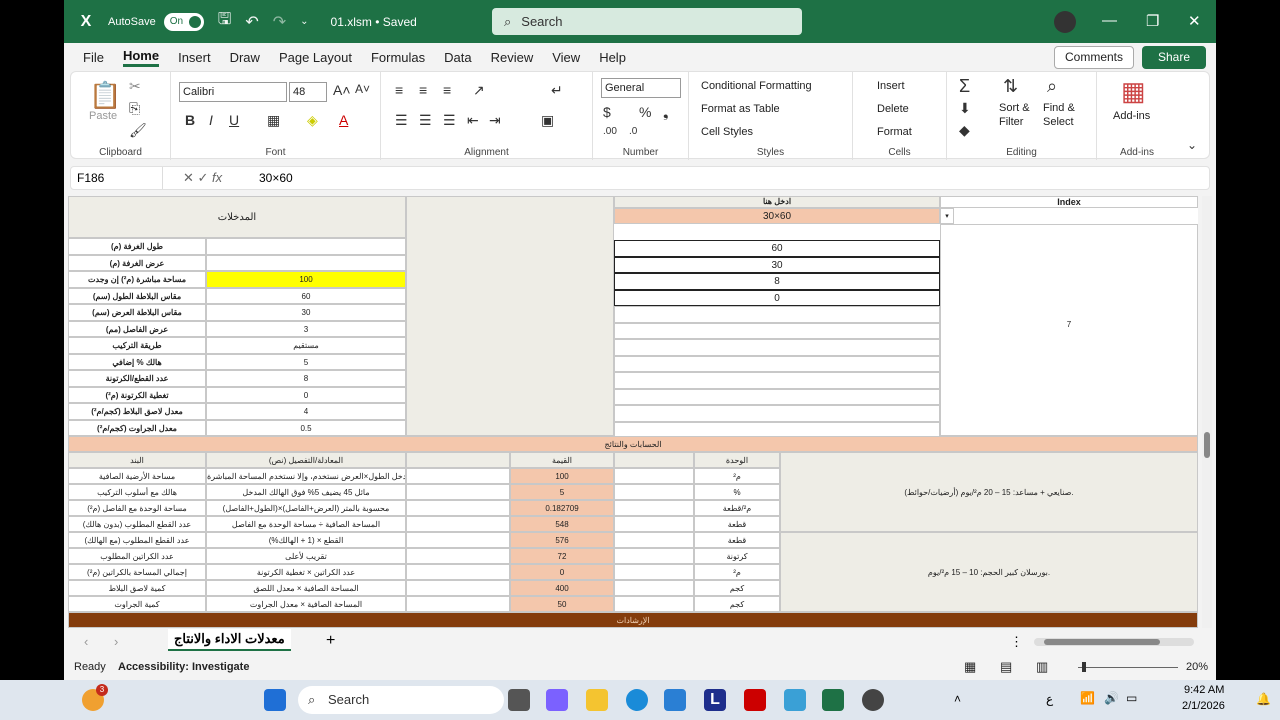 This screenshot has height=720, width=1280. Describe the element at coordinates (1084, 667) in the screenshot. I see `zoom-slider-thumb` at that location.